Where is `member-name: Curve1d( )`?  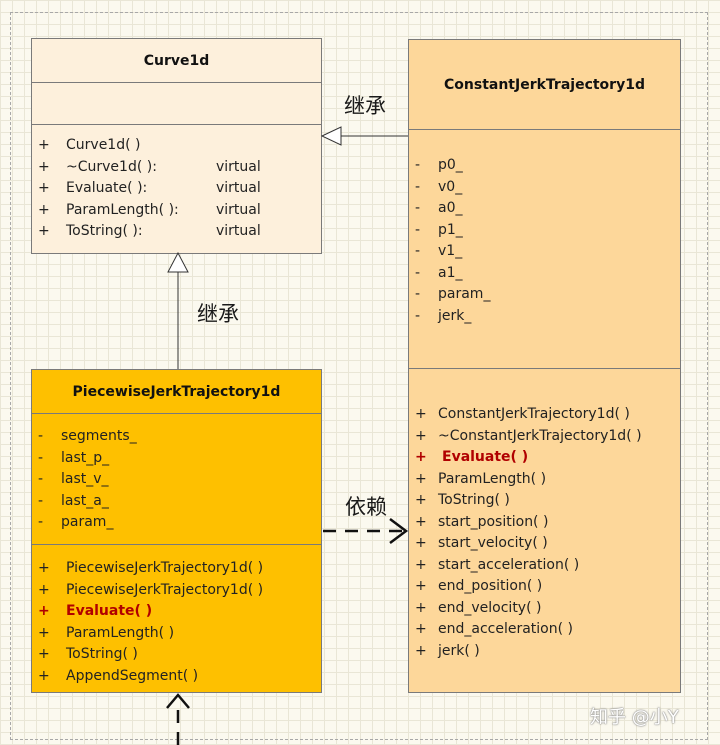
member-name: Curve1d( ) is located at coordinates (103, 145).